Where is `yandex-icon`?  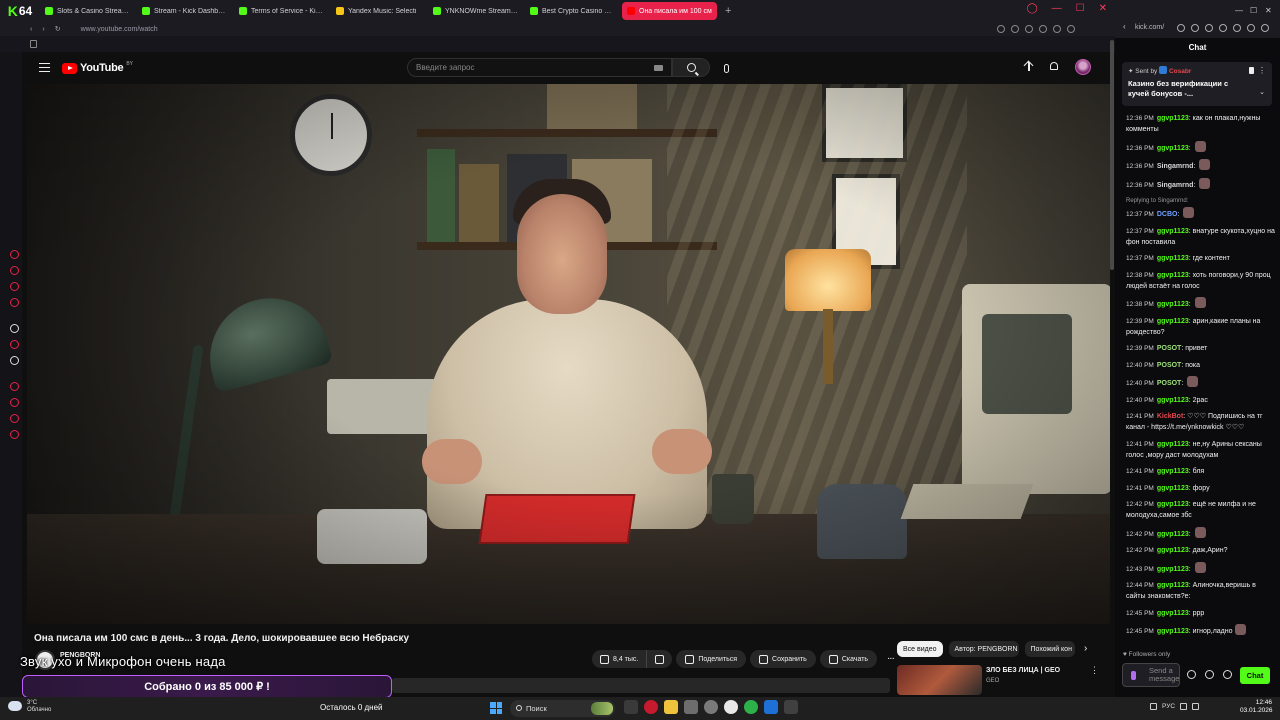 yandex-icon is located at coordinates (731, 707).